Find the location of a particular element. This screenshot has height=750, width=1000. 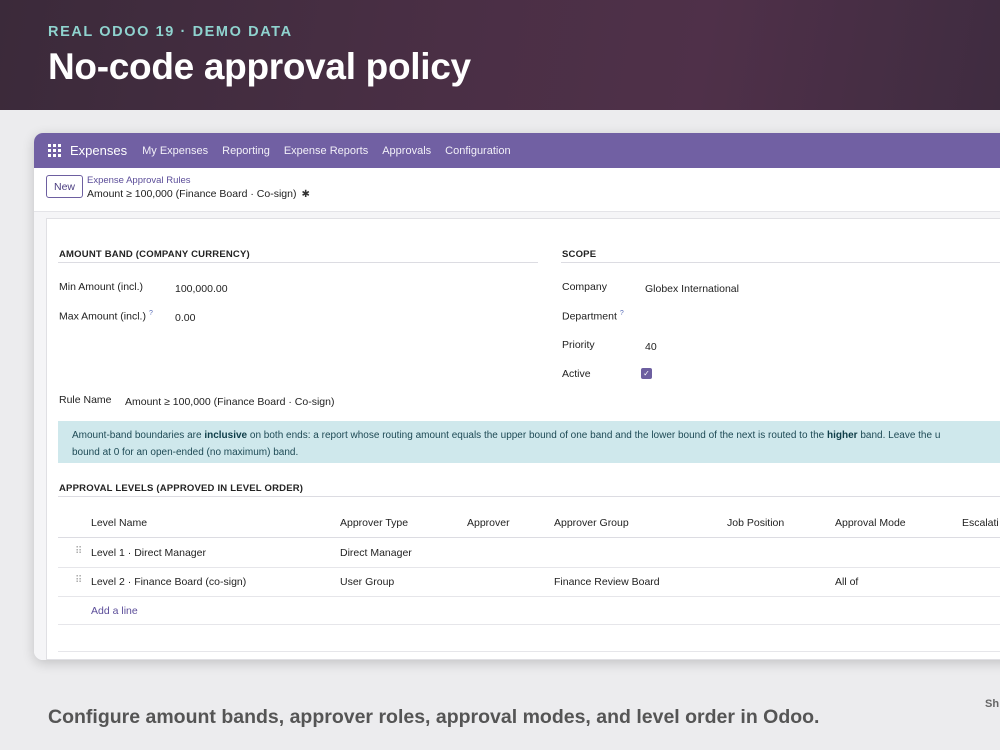

cell-approver-group: Finance Review Board is located at coordinates (607, 582).